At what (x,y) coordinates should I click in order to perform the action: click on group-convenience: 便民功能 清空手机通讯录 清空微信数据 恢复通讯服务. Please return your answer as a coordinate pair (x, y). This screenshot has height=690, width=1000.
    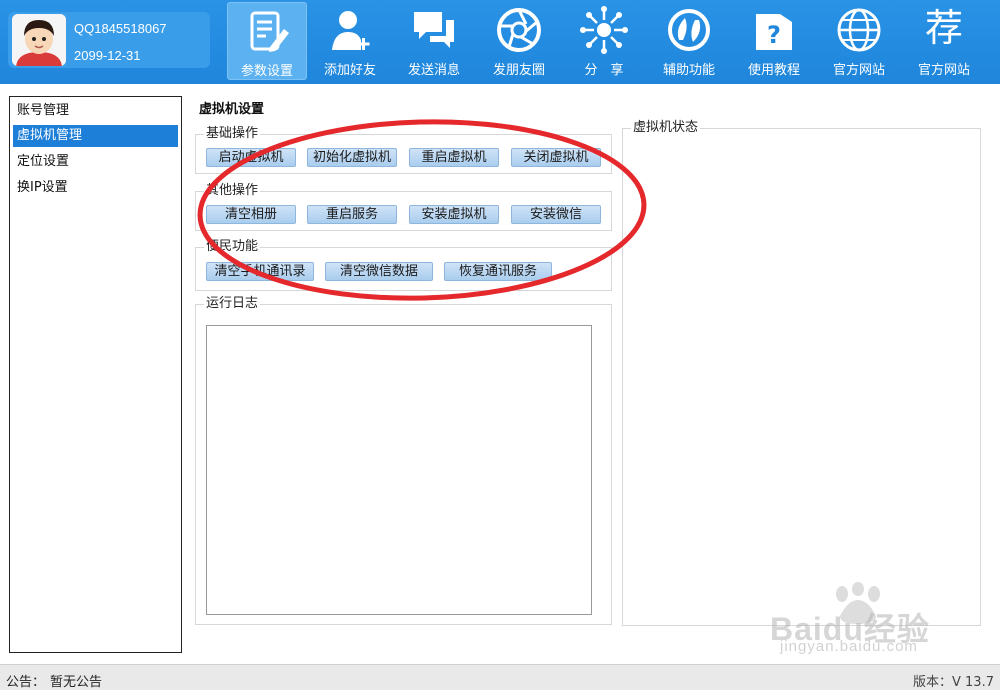
    Looking at the image, I should click on (403, 265).